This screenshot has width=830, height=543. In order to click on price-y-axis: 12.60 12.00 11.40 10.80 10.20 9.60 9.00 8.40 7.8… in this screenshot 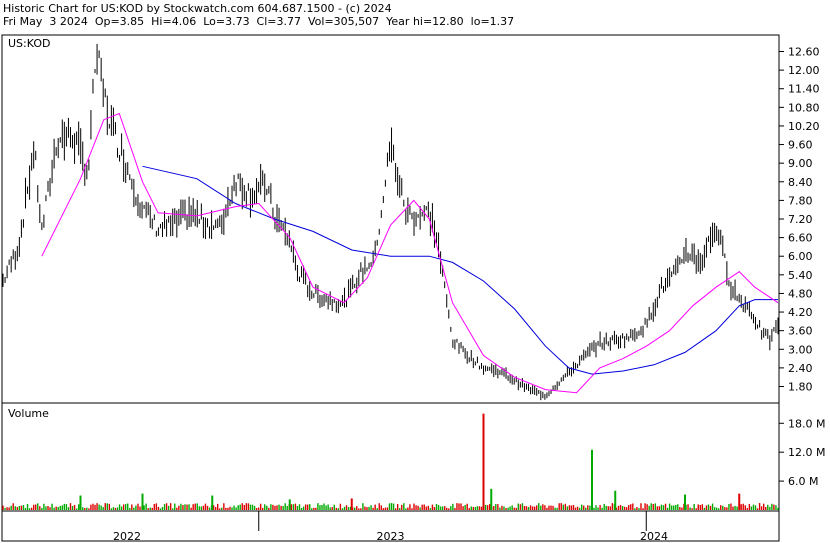, I will do `click(799, 219)`.